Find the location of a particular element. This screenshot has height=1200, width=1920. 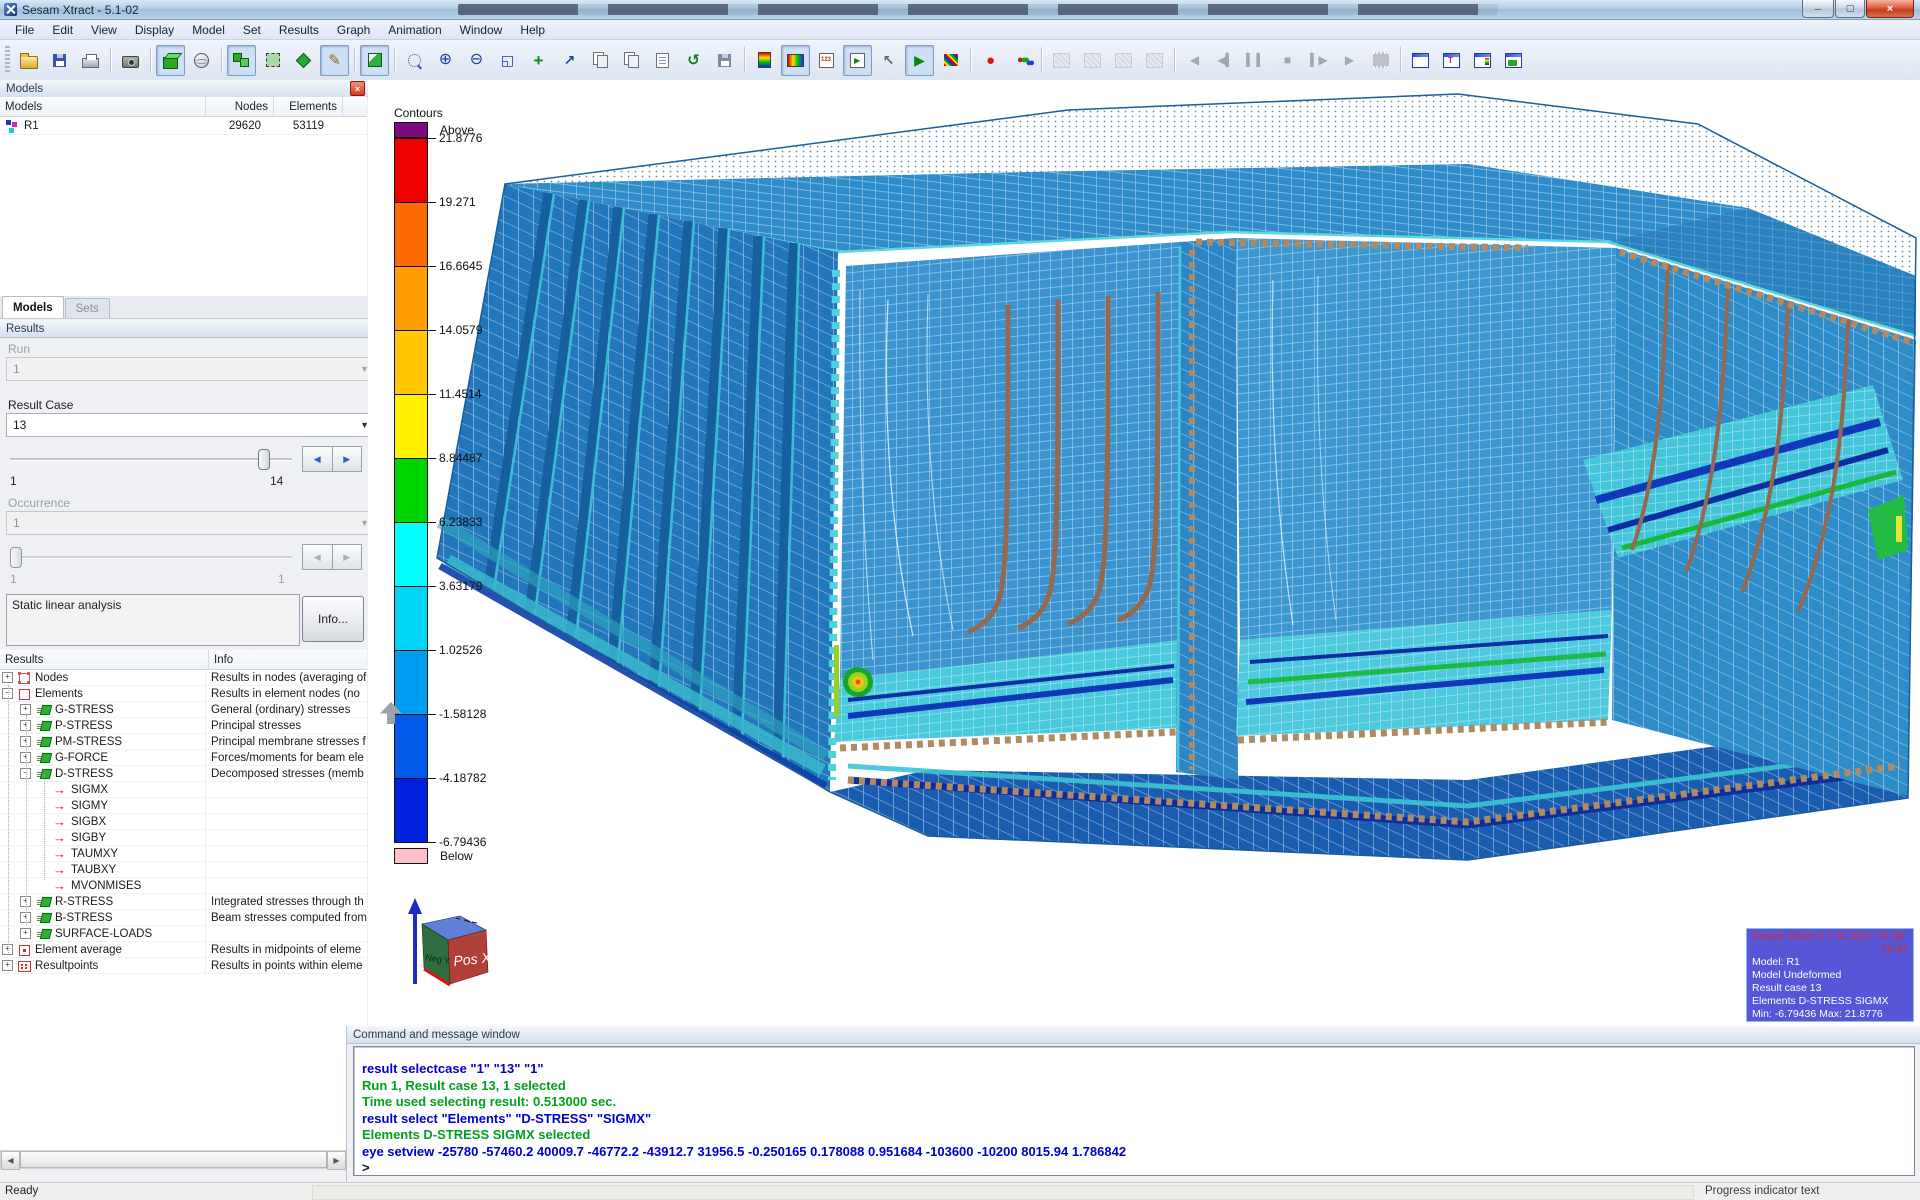

models-panel-close-button: × is located at coordinates (357, 88).